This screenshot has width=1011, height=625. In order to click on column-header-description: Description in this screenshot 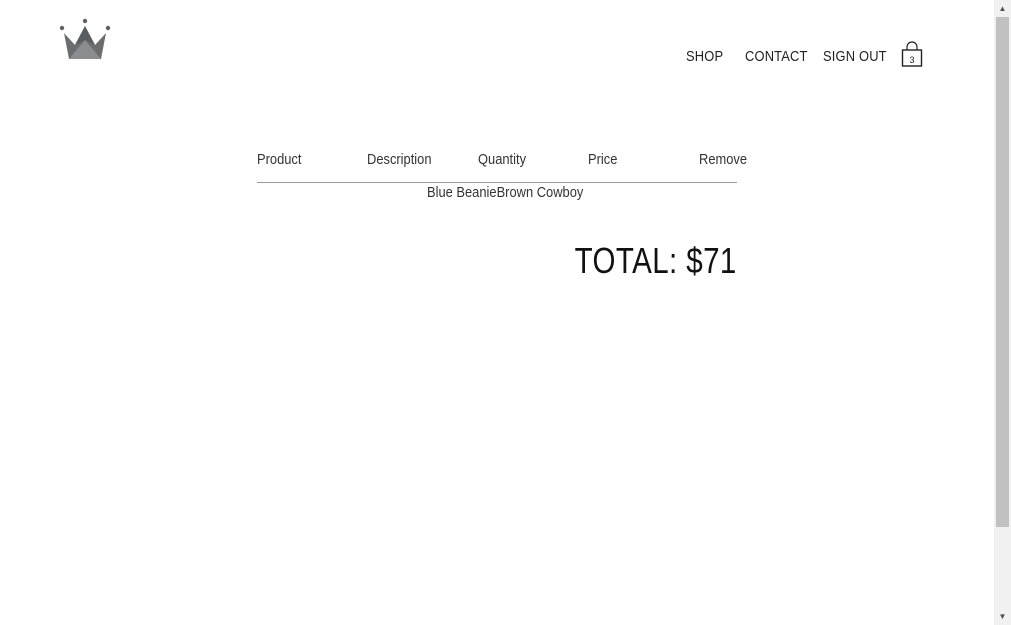, I will do `click(399, 159)`.